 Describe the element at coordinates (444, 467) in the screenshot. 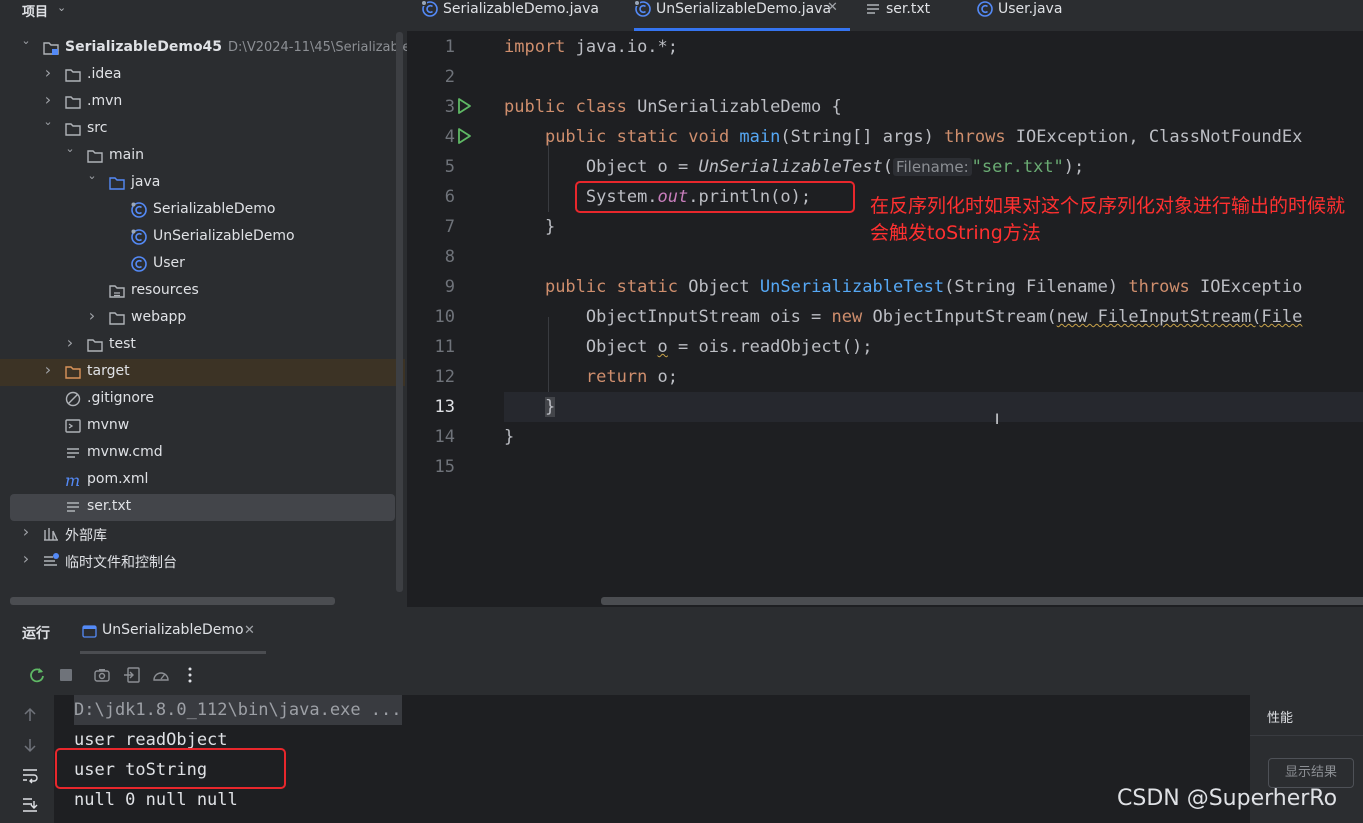

I see `line-number: 15` at that location.